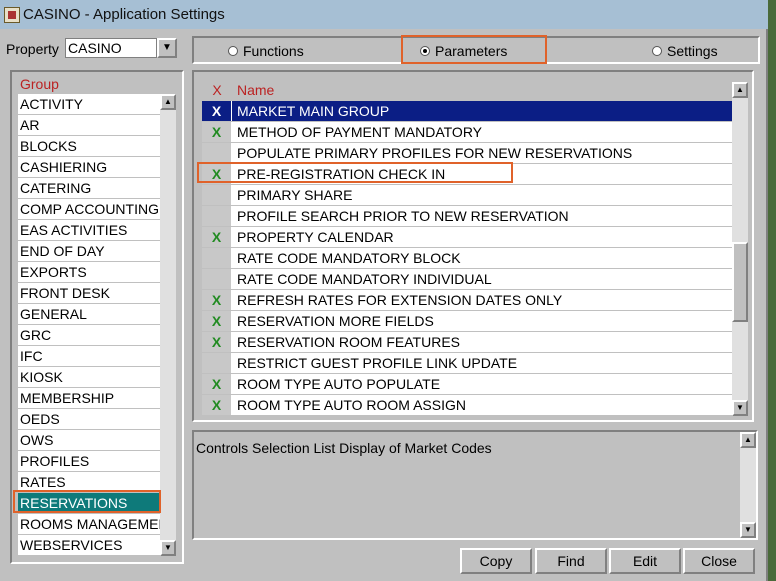 The width and height of the screenshot is (776, 581). What do you see at coordinates (692, 51) in the screenshot?
I see `radio-settings-label: Settings` at bounding box center [692, 51].